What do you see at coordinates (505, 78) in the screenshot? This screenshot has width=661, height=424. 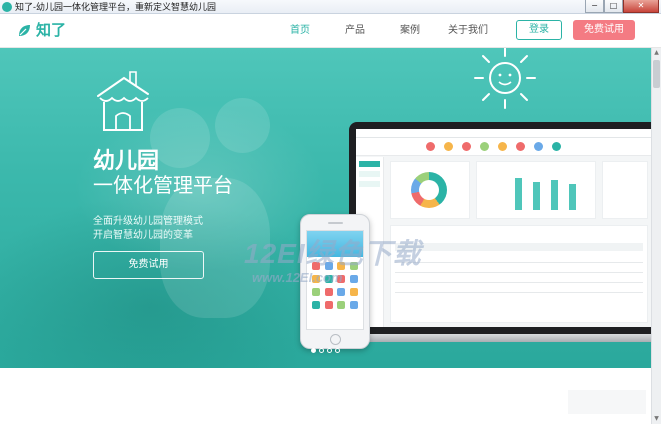 I see `sun-doodle-icon` at bounding box center [505, 78].